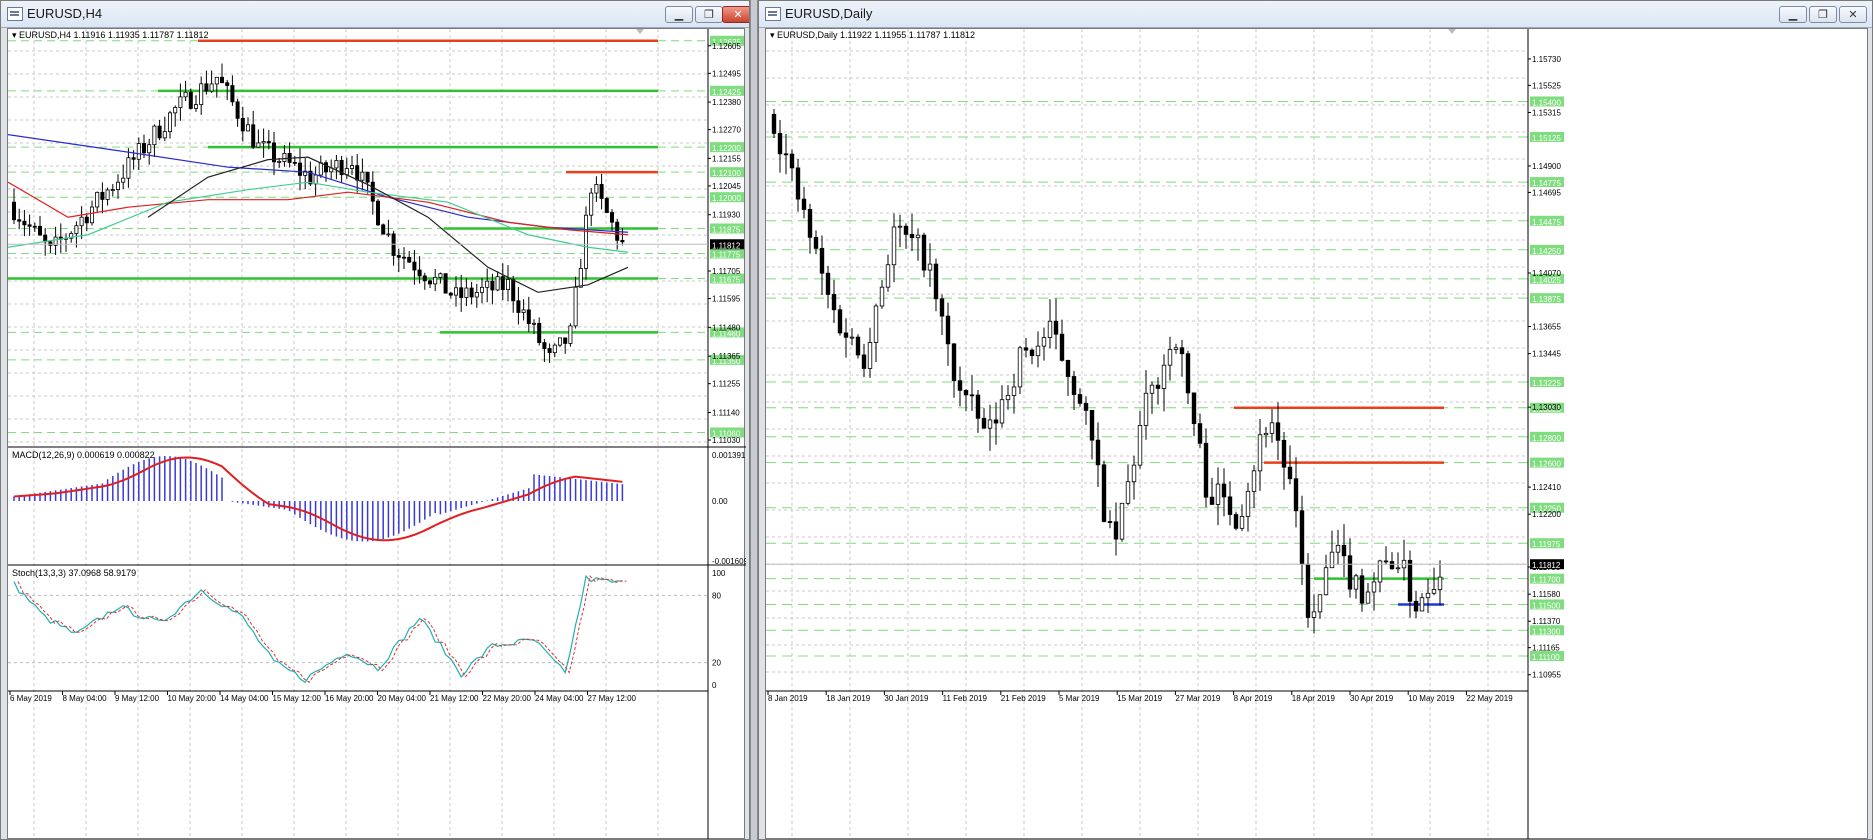 This screenshot has height=840, width=1873. What do you see at coordinates (754, 420) in the screenshot?
I see `window-splitter` at bounding box center [754, 420].